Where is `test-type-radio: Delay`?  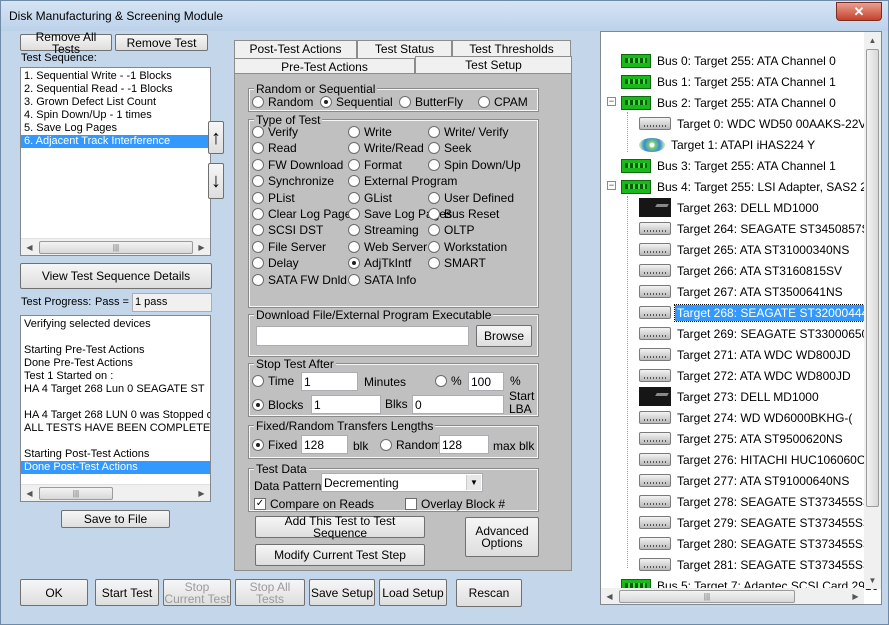 test-type-radio: Delay is located at coordinates (275, 263).